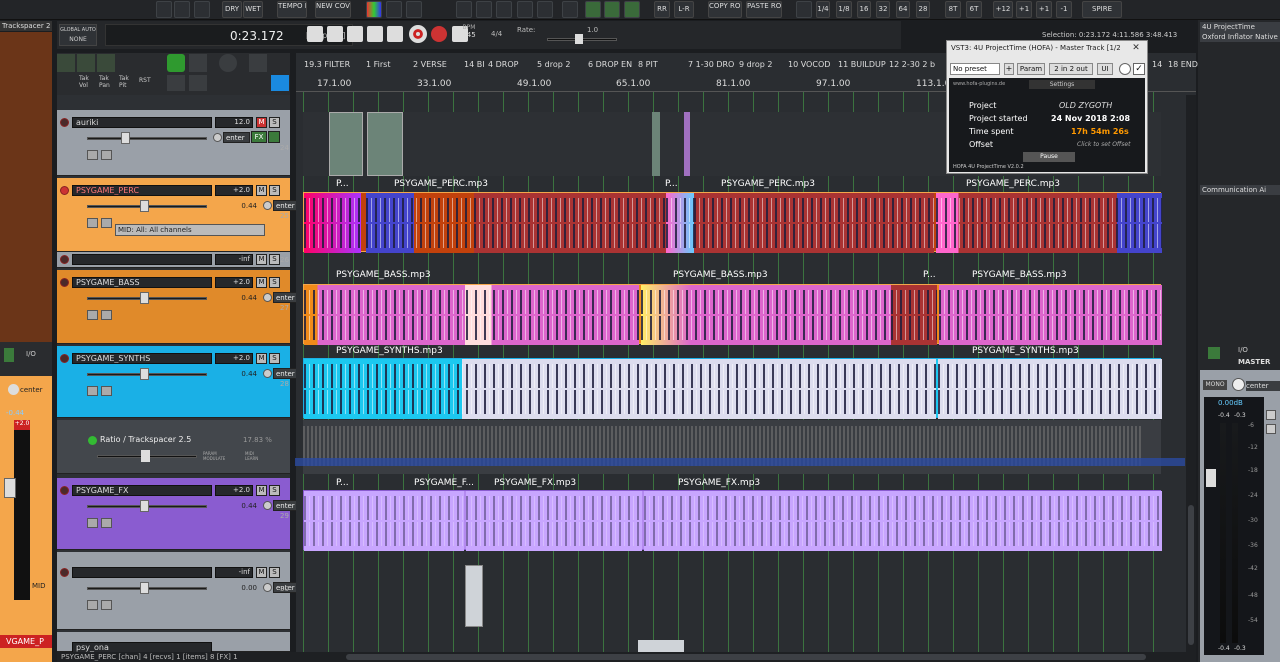 The image size is (1280, 662). I want to click on note-icon, so click(804, 9).